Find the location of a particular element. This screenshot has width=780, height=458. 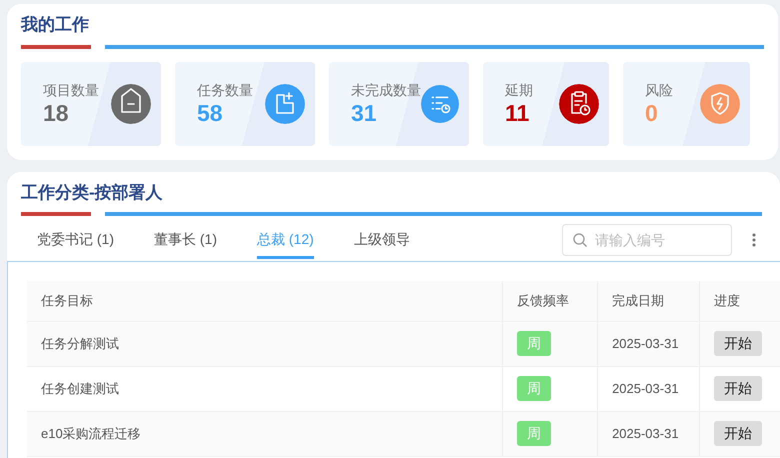

shield-lightning-icon is located at coordinates (720, 104).